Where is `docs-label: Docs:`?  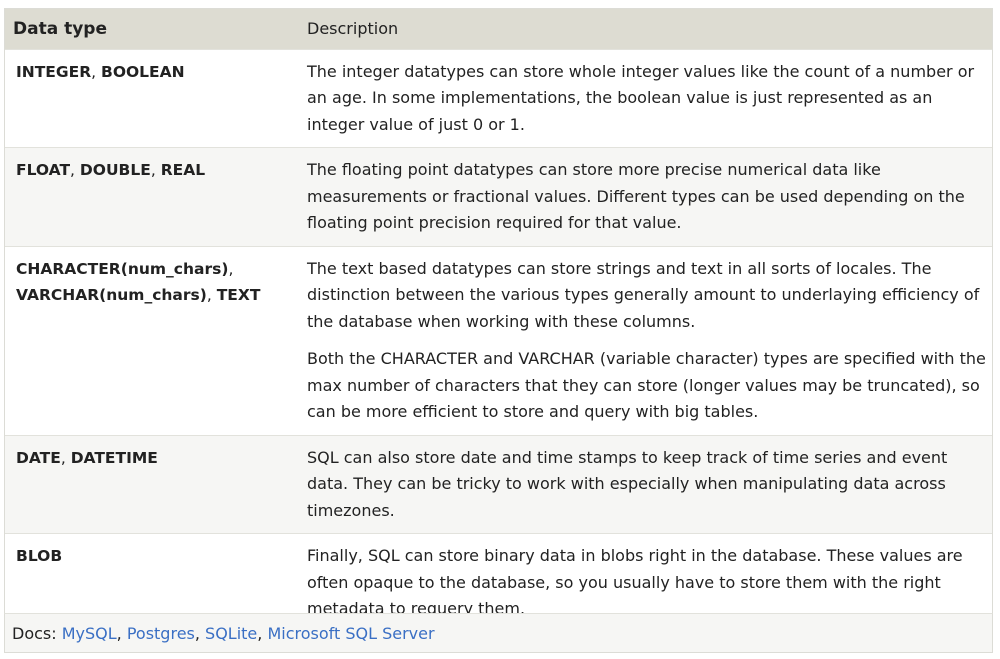
docs-label: Docs: is located at coordinates (37, 633).